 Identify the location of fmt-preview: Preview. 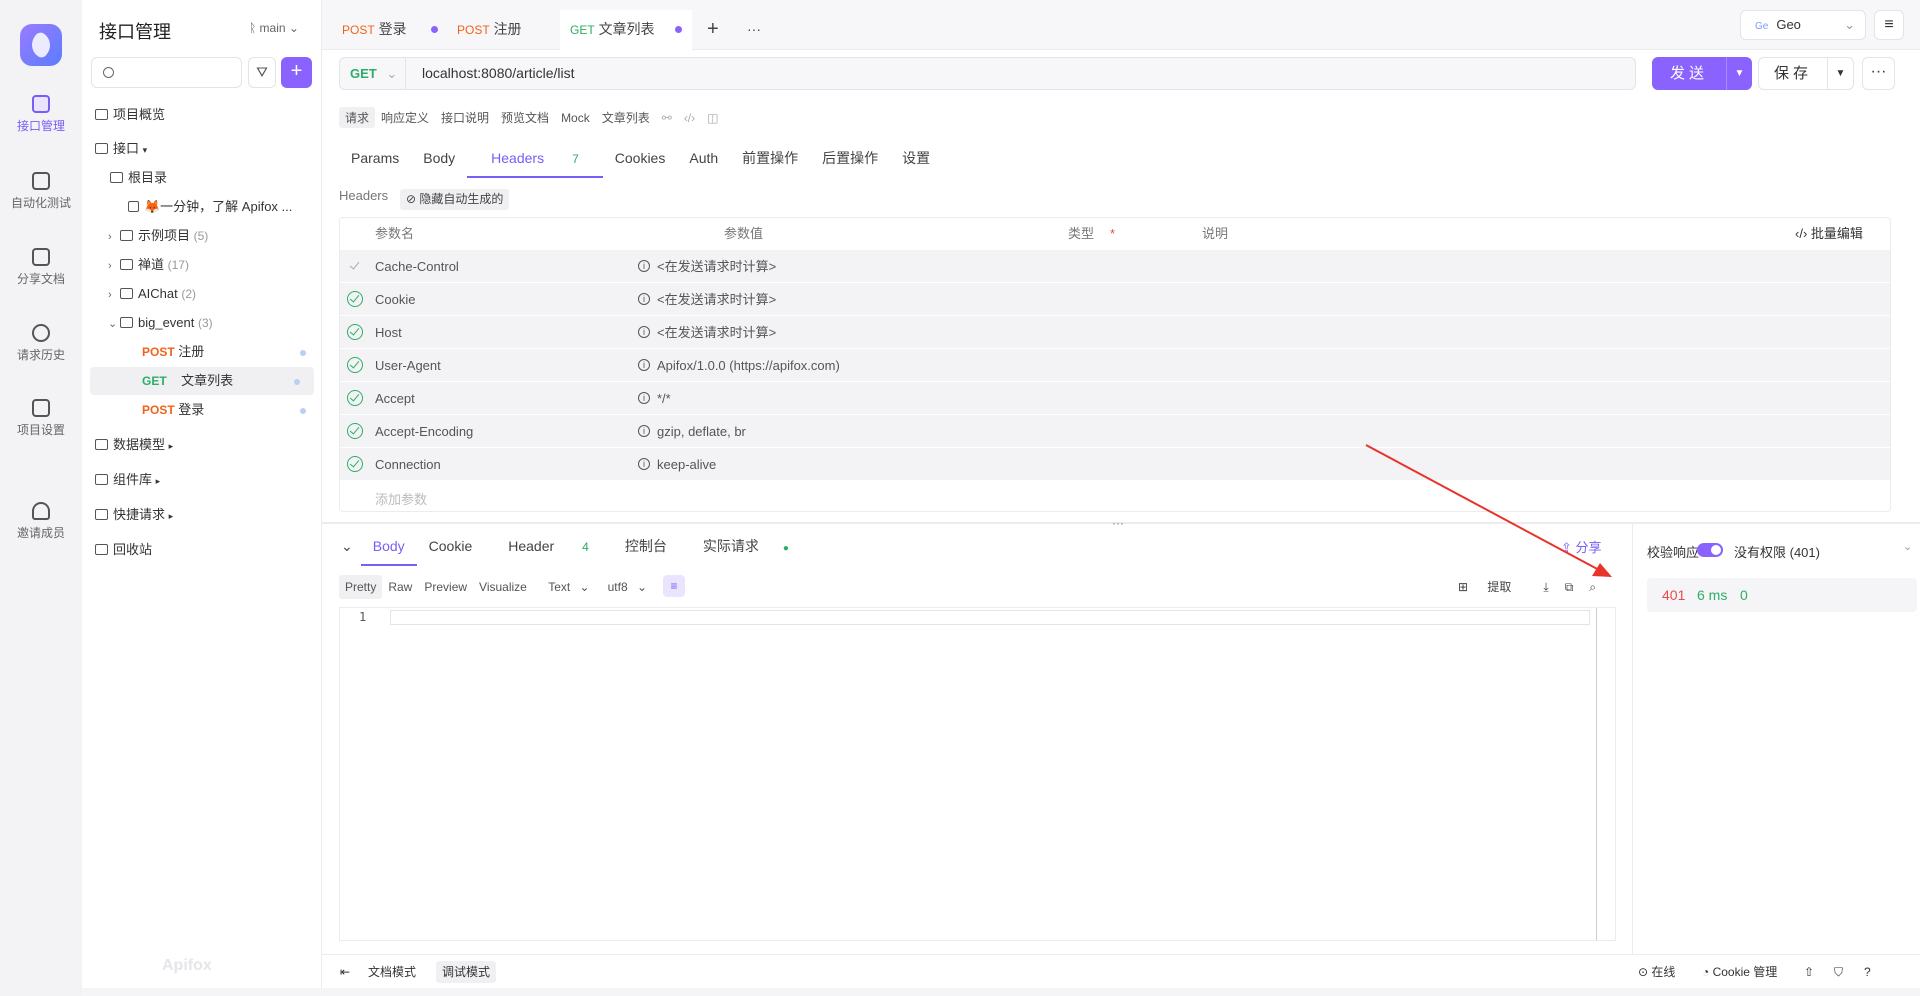
(445, 587).